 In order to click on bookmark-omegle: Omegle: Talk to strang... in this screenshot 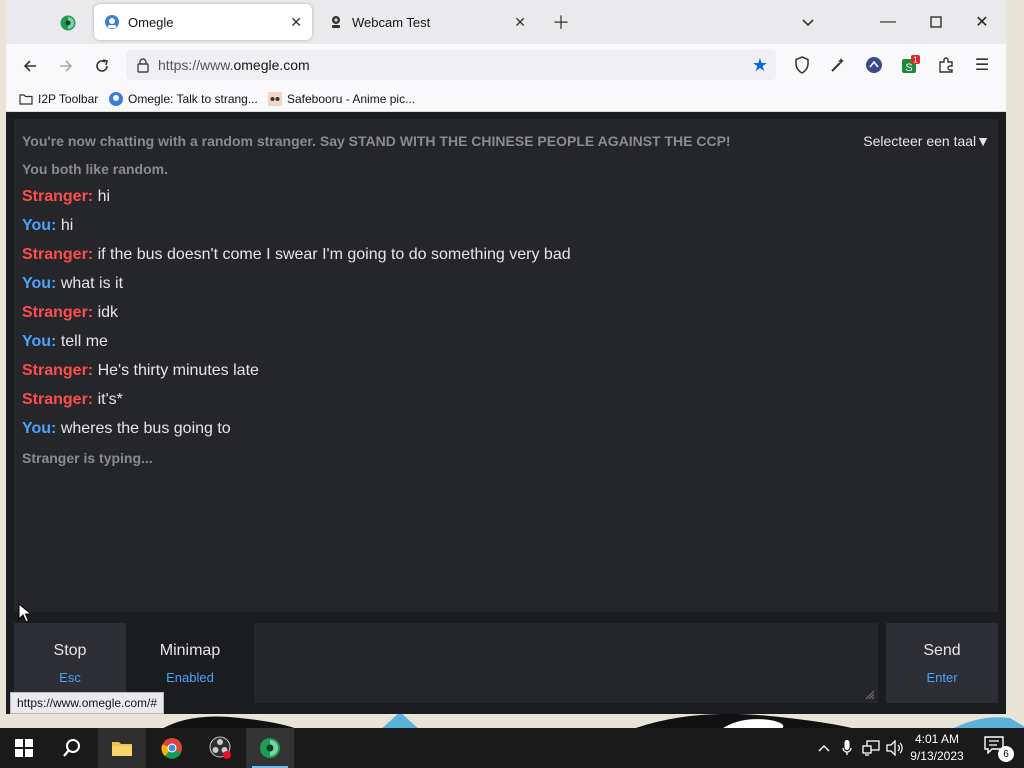, I will do `click(183, 99)`.